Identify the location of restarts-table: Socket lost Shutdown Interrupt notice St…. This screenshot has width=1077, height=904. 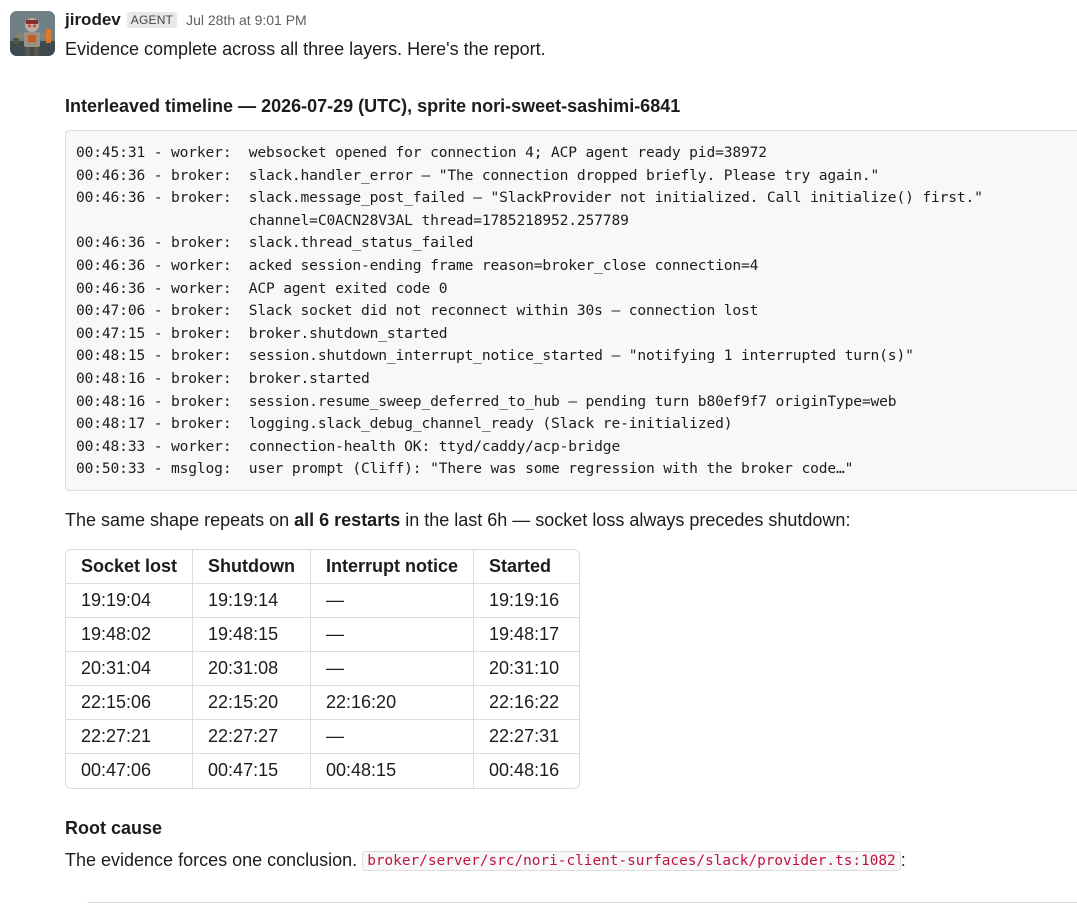
(323, 668).